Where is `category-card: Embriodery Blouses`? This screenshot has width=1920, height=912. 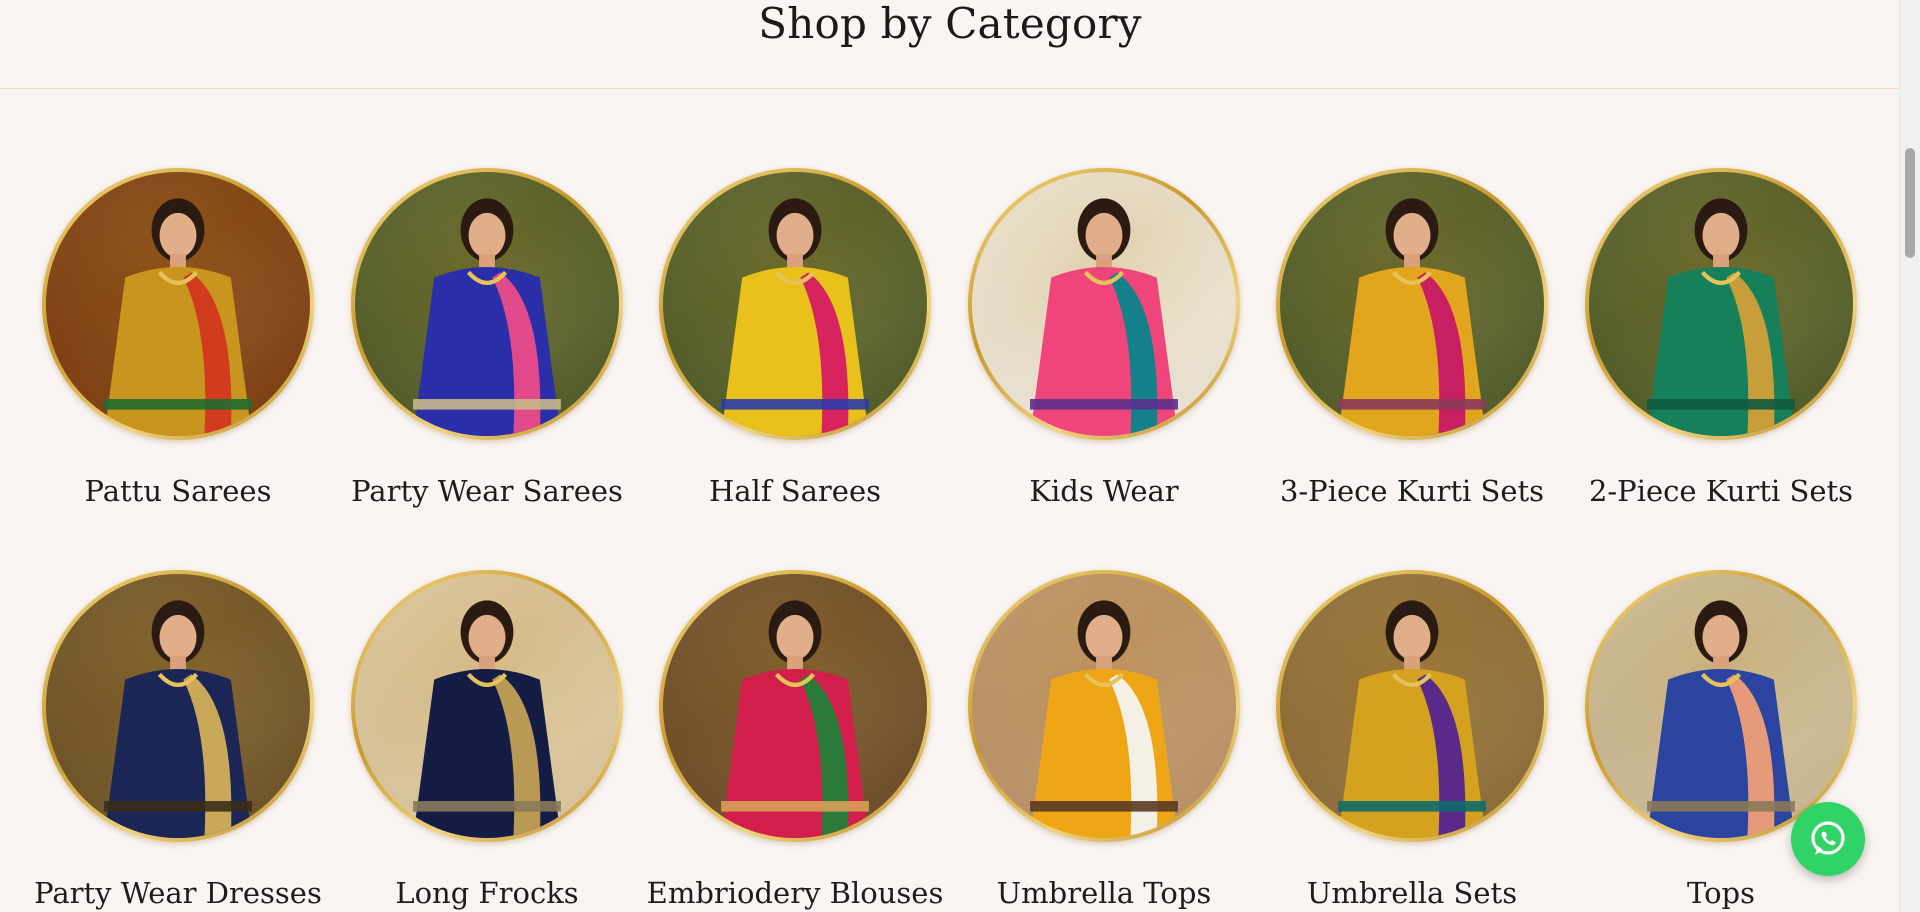
category-card: Embriodery Blouses is located at coordinates (795, 740).